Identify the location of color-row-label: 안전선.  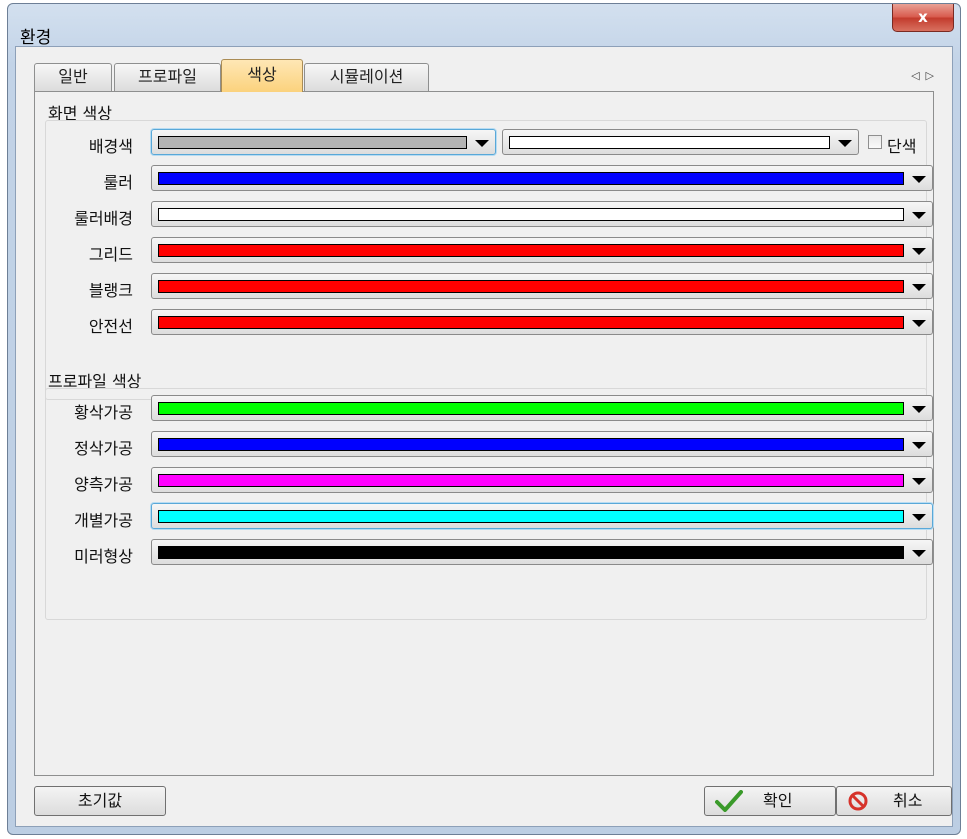
(110, 326).